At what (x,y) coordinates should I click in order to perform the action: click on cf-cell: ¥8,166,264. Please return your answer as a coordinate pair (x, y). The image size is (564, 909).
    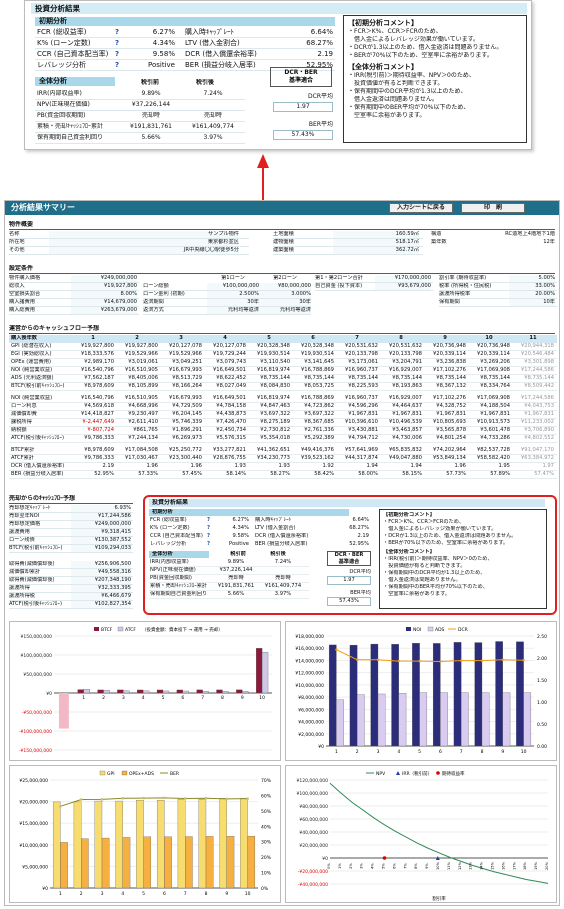
    Looking at the image, I should click on (187, 386).